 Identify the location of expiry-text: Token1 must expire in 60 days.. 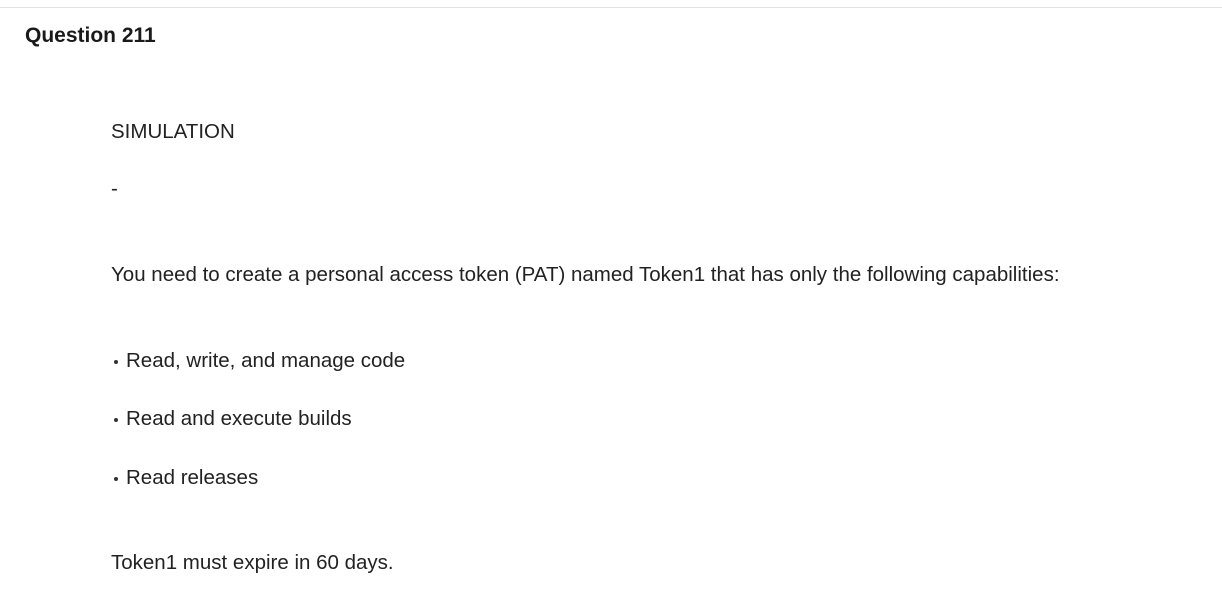
(252, 562).